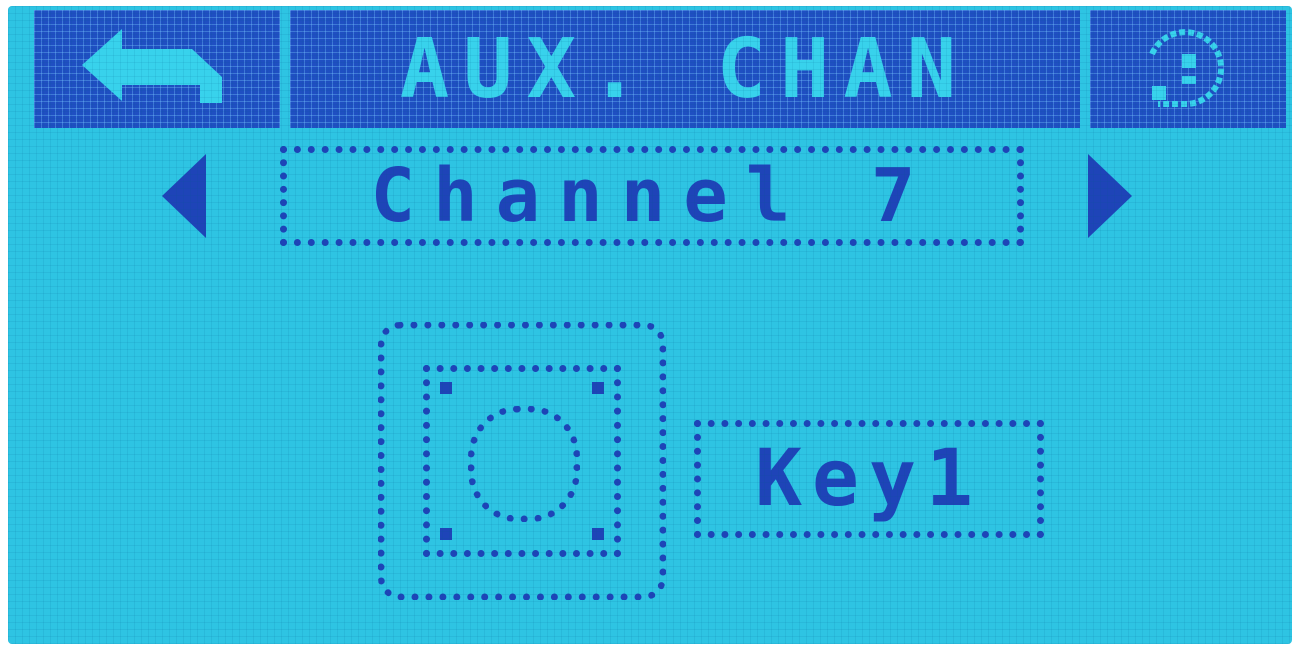 The height and width of the screenshot is (654, 1312). I want to click on back-arrow-icon, so click(152, 66).